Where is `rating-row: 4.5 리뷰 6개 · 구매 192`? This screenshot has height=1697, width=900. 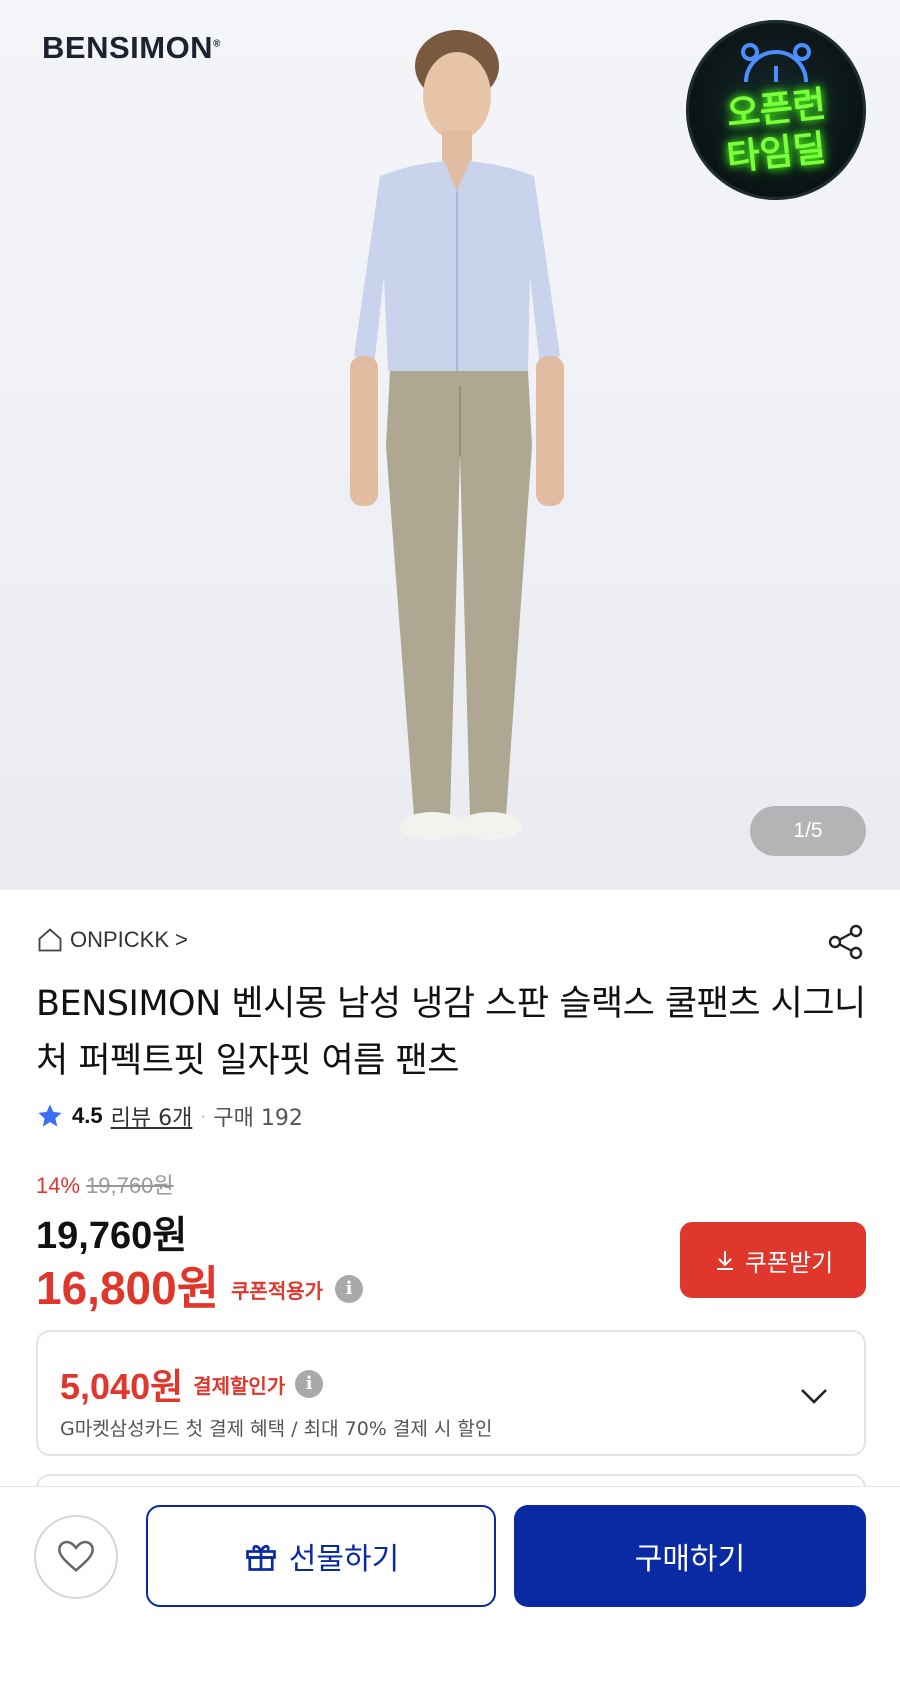 rating-row: 4.5 리뷰 6개 · 구매 192 is located at coordinates (169, 1116).